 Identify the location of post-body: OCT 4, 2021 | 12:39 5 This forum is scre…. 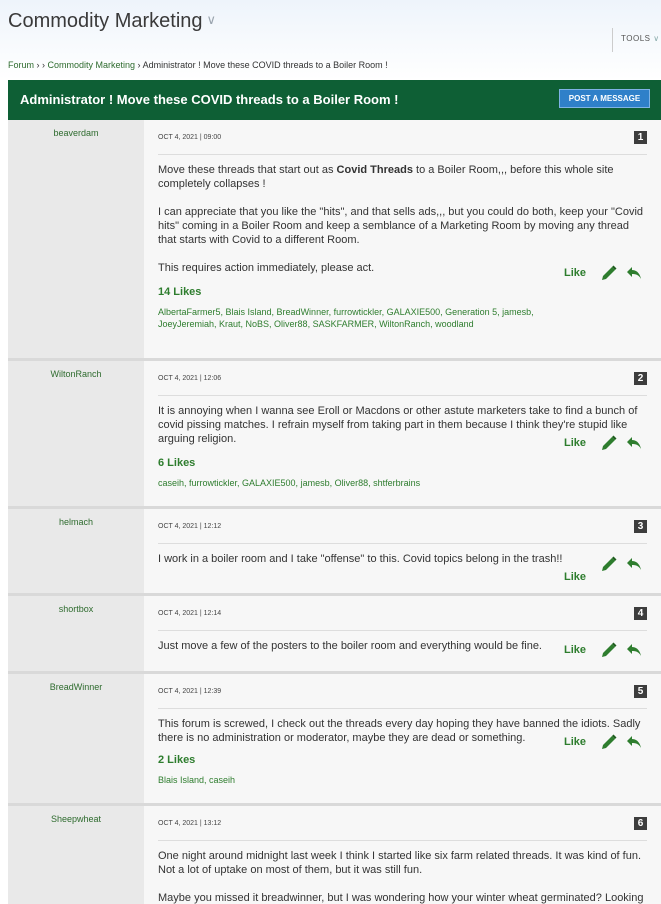
(402, 738).